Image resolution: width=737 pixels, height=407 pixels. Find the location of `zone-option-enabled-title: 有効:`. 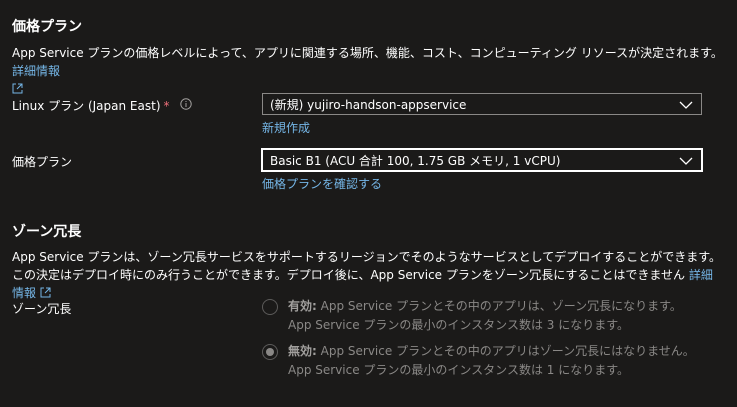

zone-option-enabled-title: 有効: is located at coordinates (302, 306).